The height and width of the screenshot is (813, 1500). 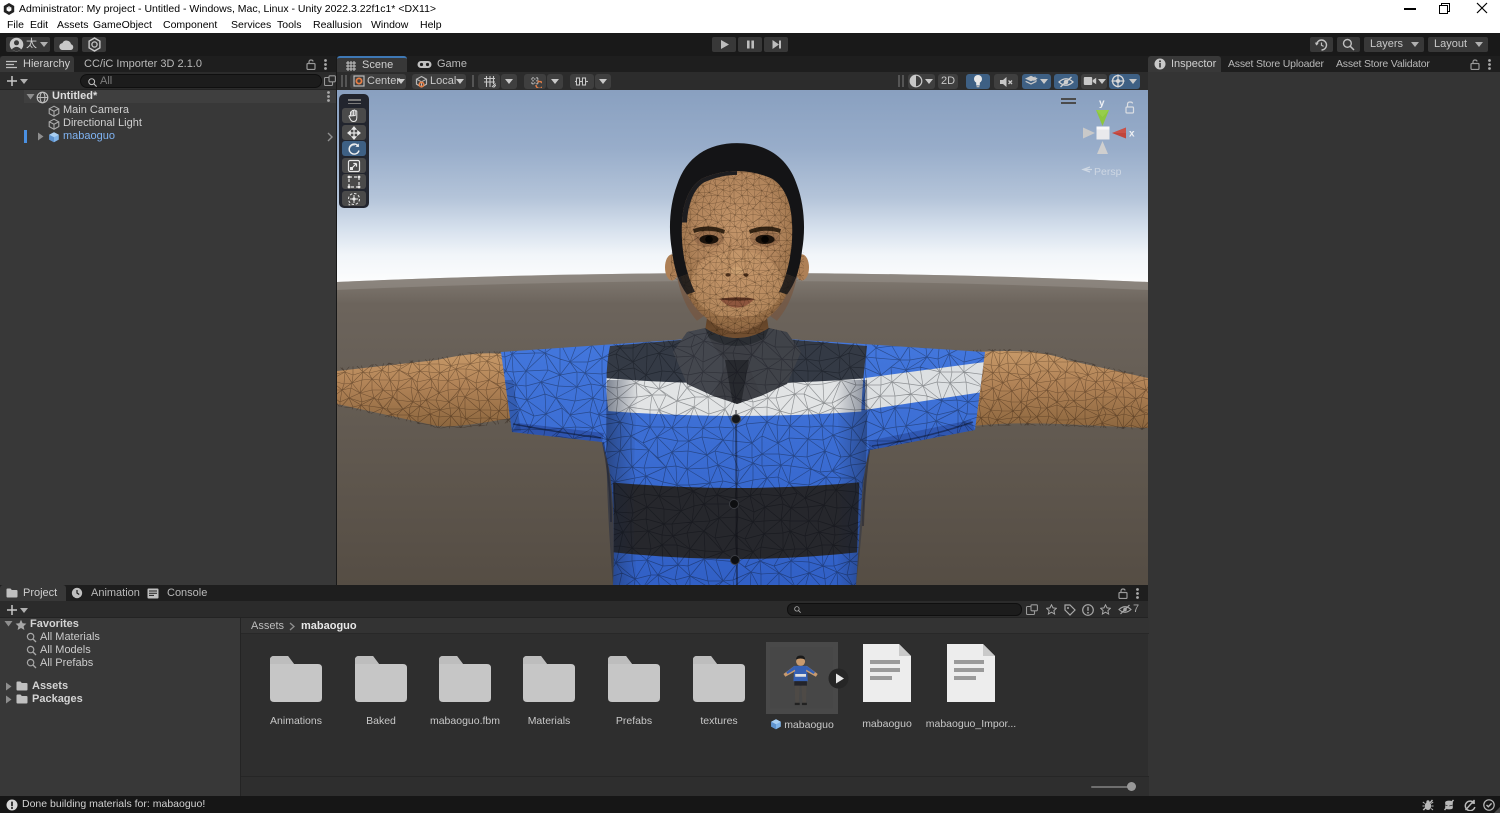 I want to click on svg-text: x, so click(x=1132, y=134).